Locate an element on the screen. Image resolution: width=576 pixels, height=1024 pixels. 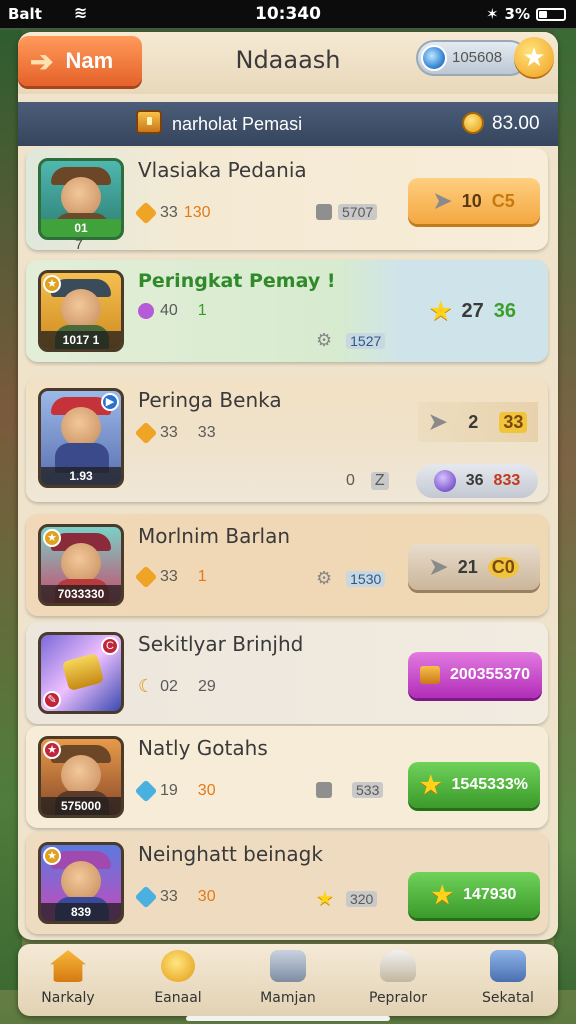
stat-value: 320 is located at coordinates (361, 898).